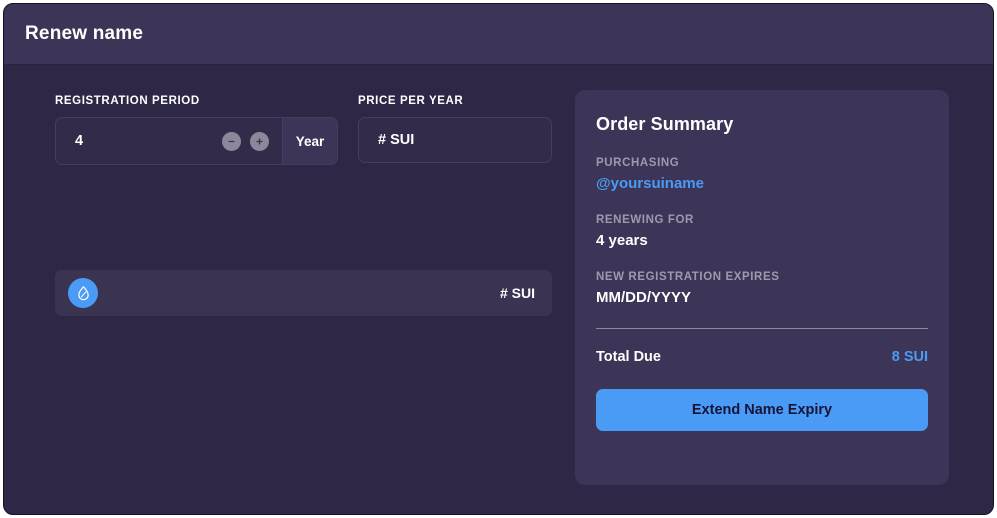 The height and width of the screenshot is (518, 997). I want to click on registration-period-field: Registration Period 4, so click(196, 130).